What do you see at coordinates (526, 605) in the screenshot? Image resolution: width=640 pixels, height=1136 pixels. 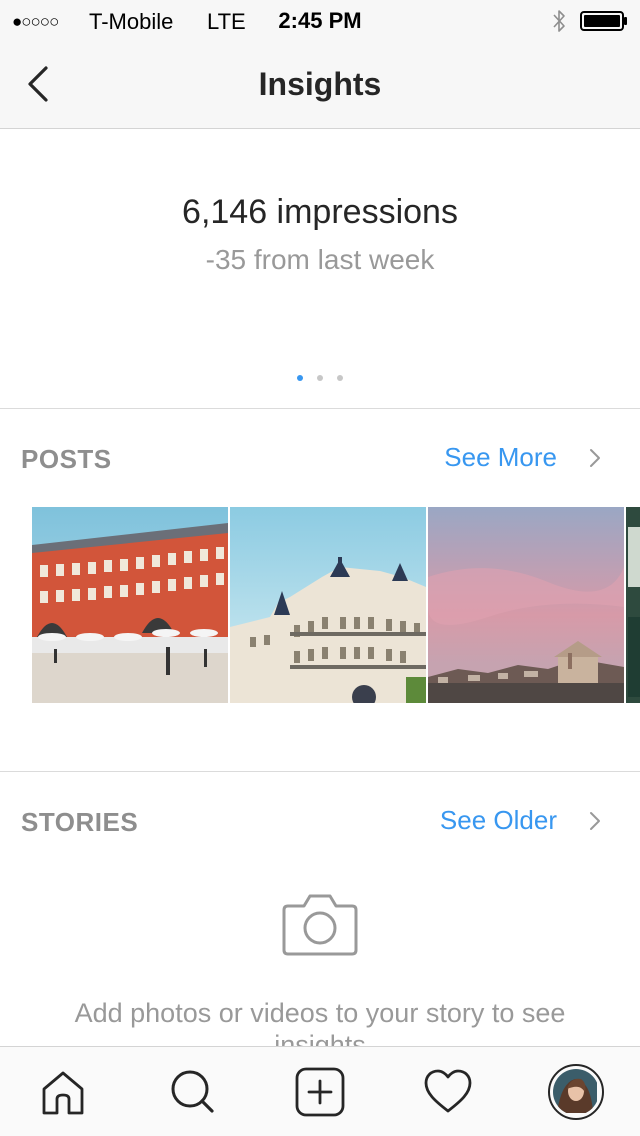 I see `post-thumbnail-skyline` at bounding box center [526, 605].